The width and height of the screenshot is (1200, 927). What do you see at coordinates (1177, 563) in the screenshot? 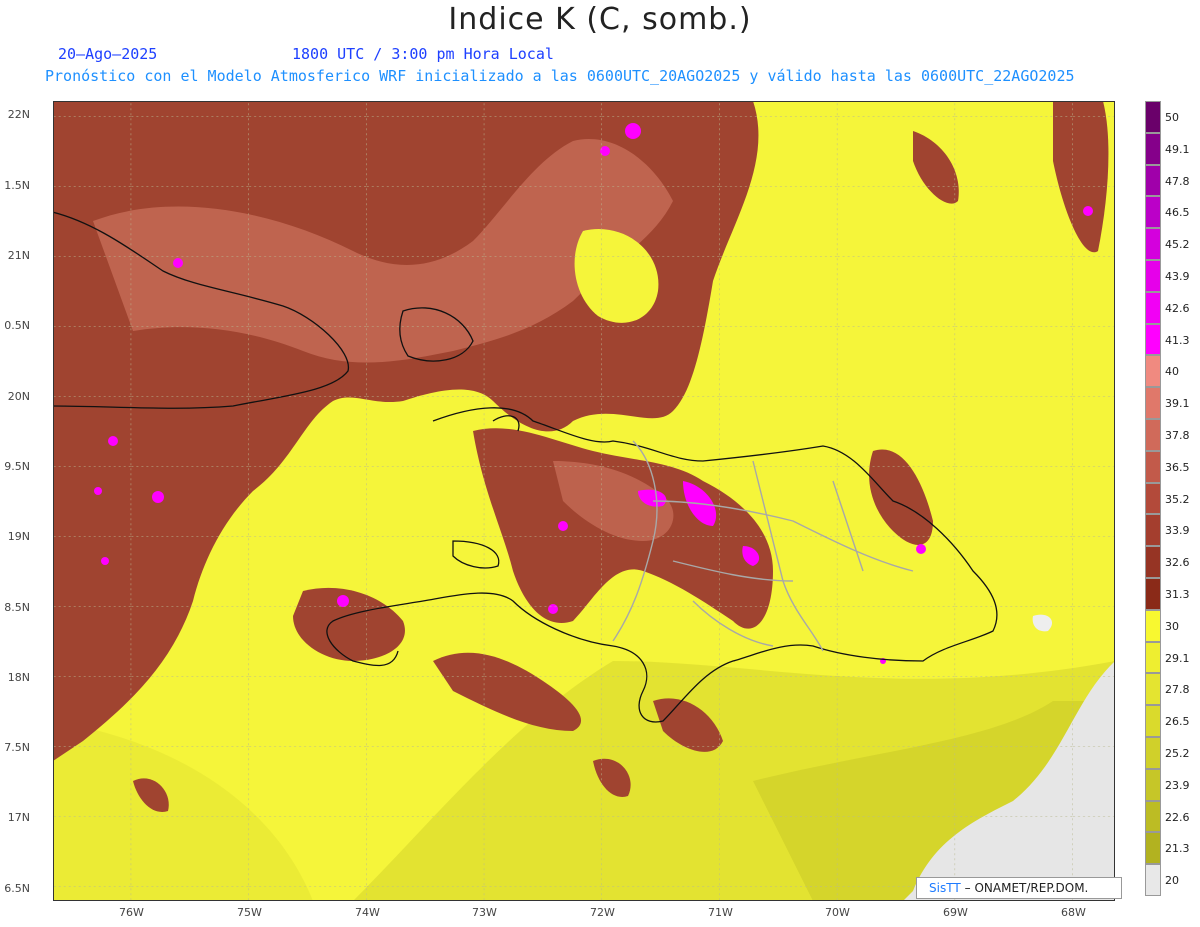
I see `colorbar-label: 32.6` at bounding box center [1177, 563].